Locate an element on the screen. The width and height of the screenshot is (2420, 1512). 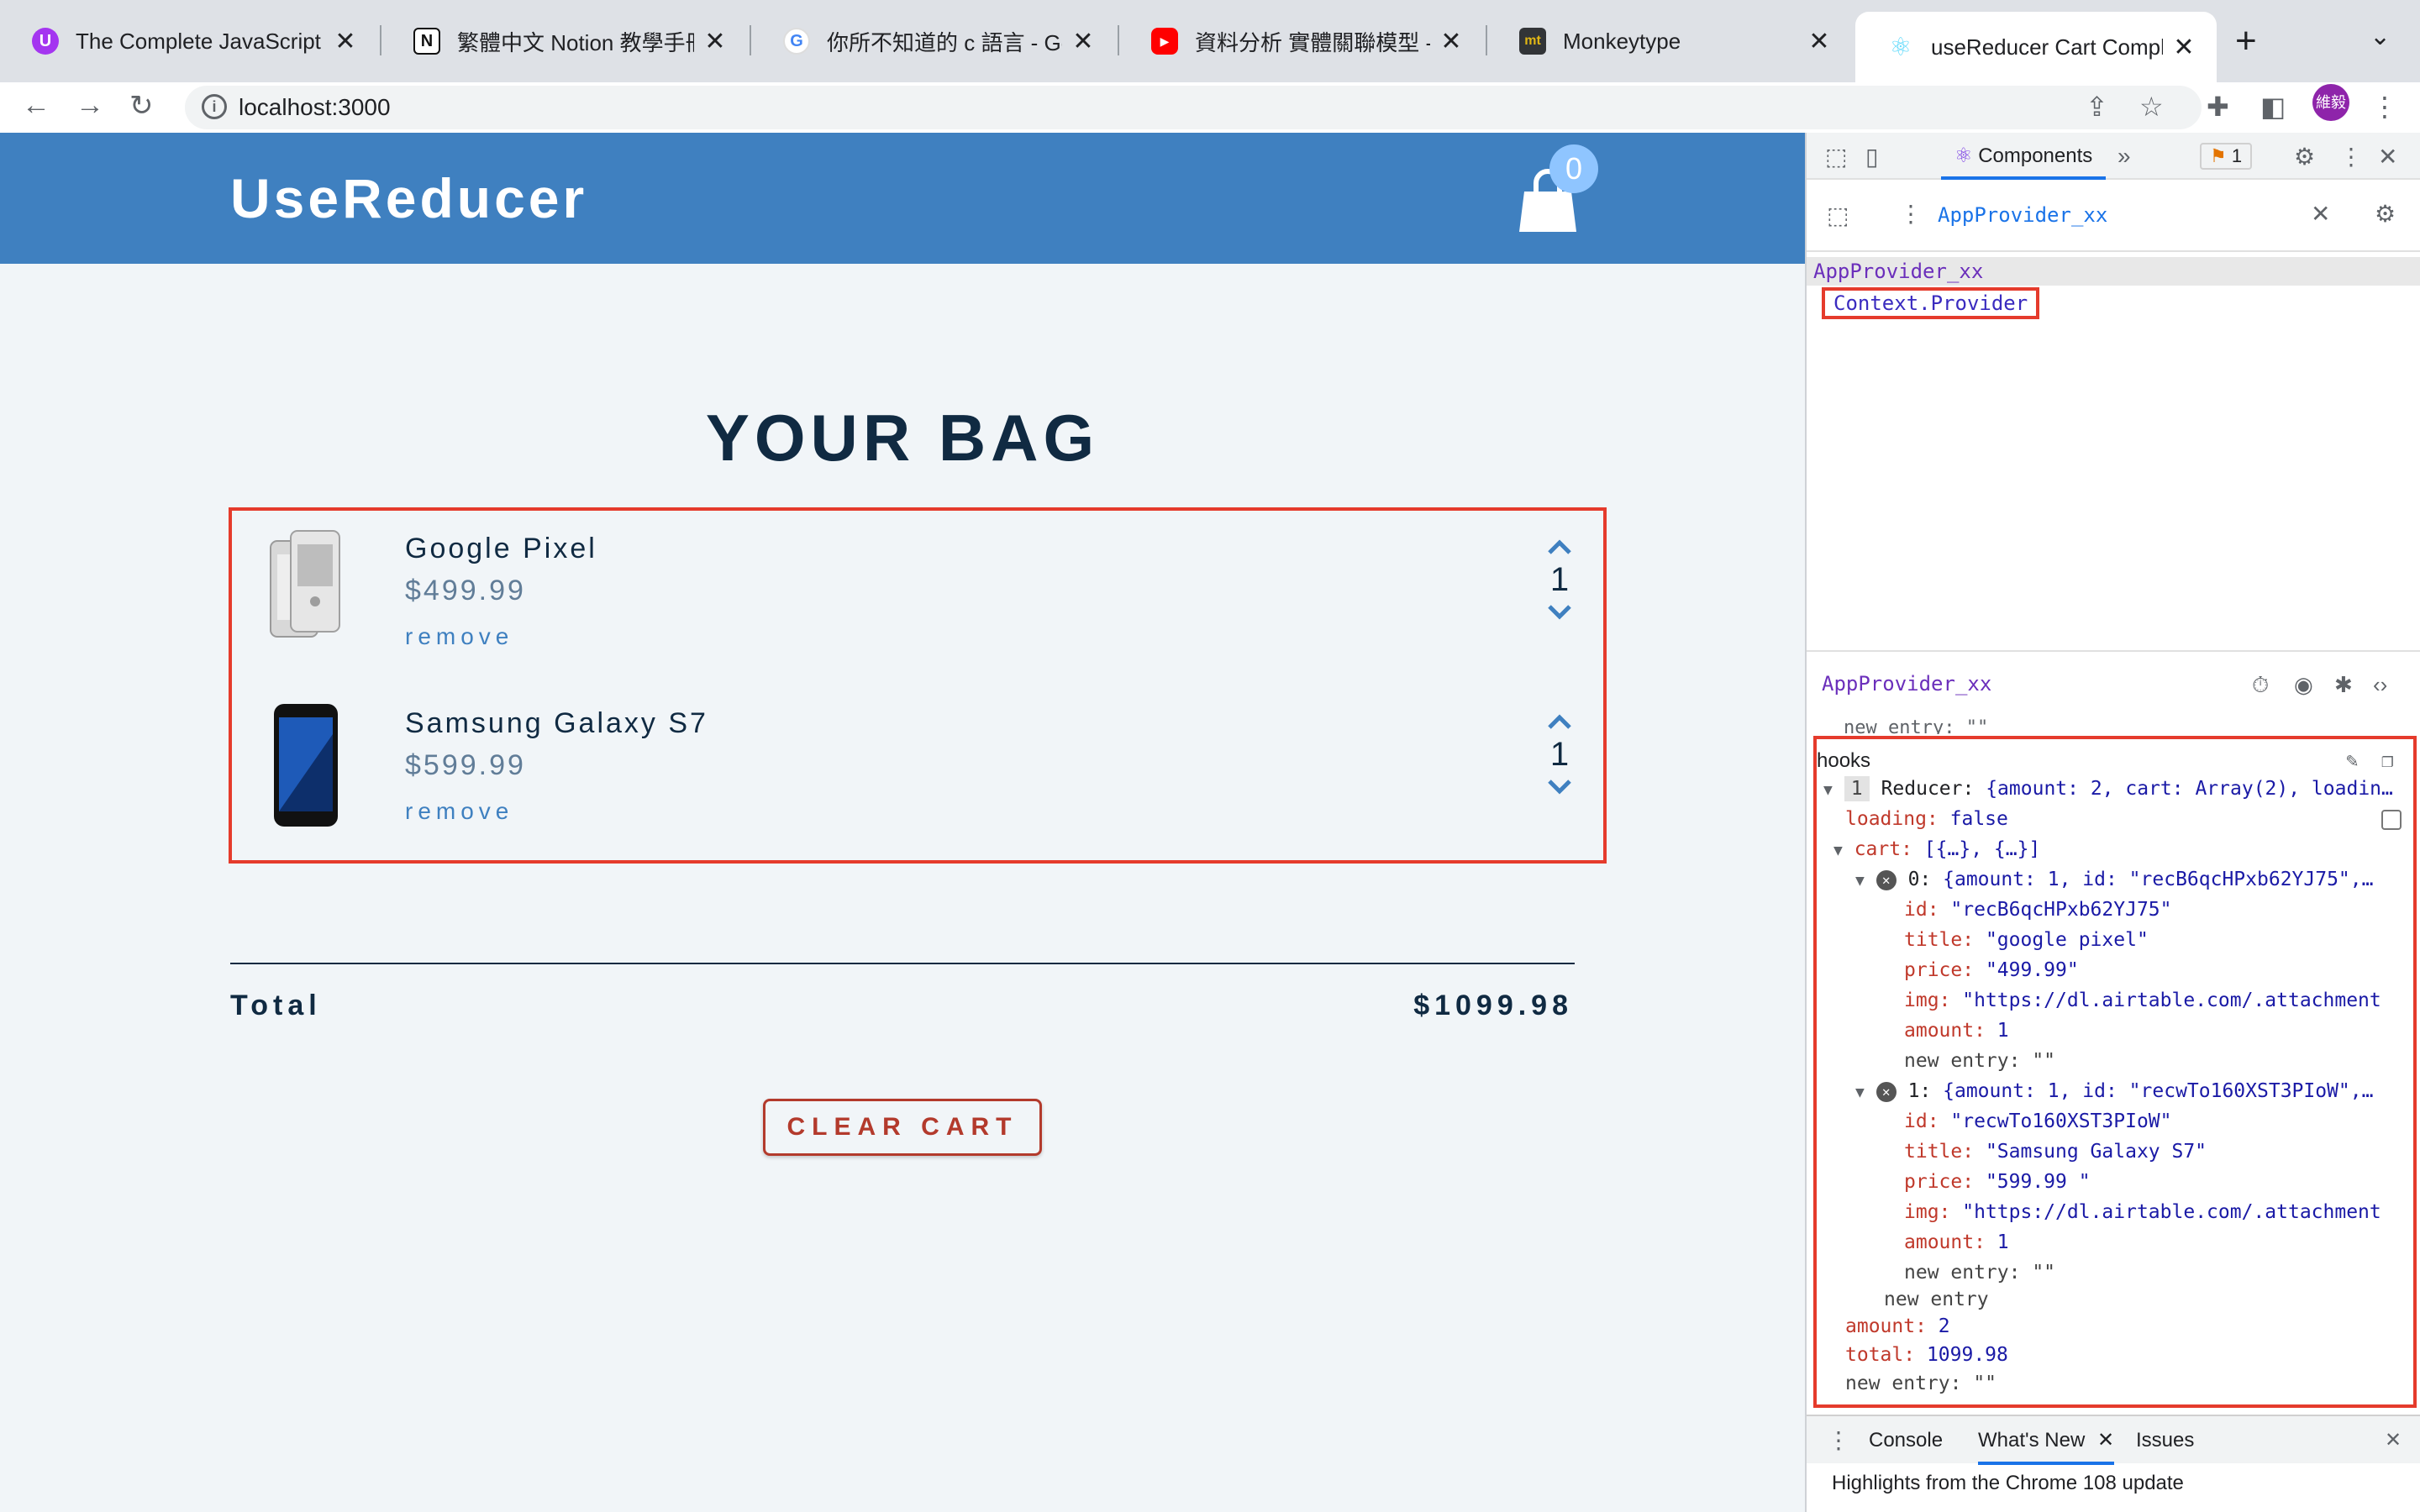
hook-loading-row: loading: false is located at coordinates (1926, 819).